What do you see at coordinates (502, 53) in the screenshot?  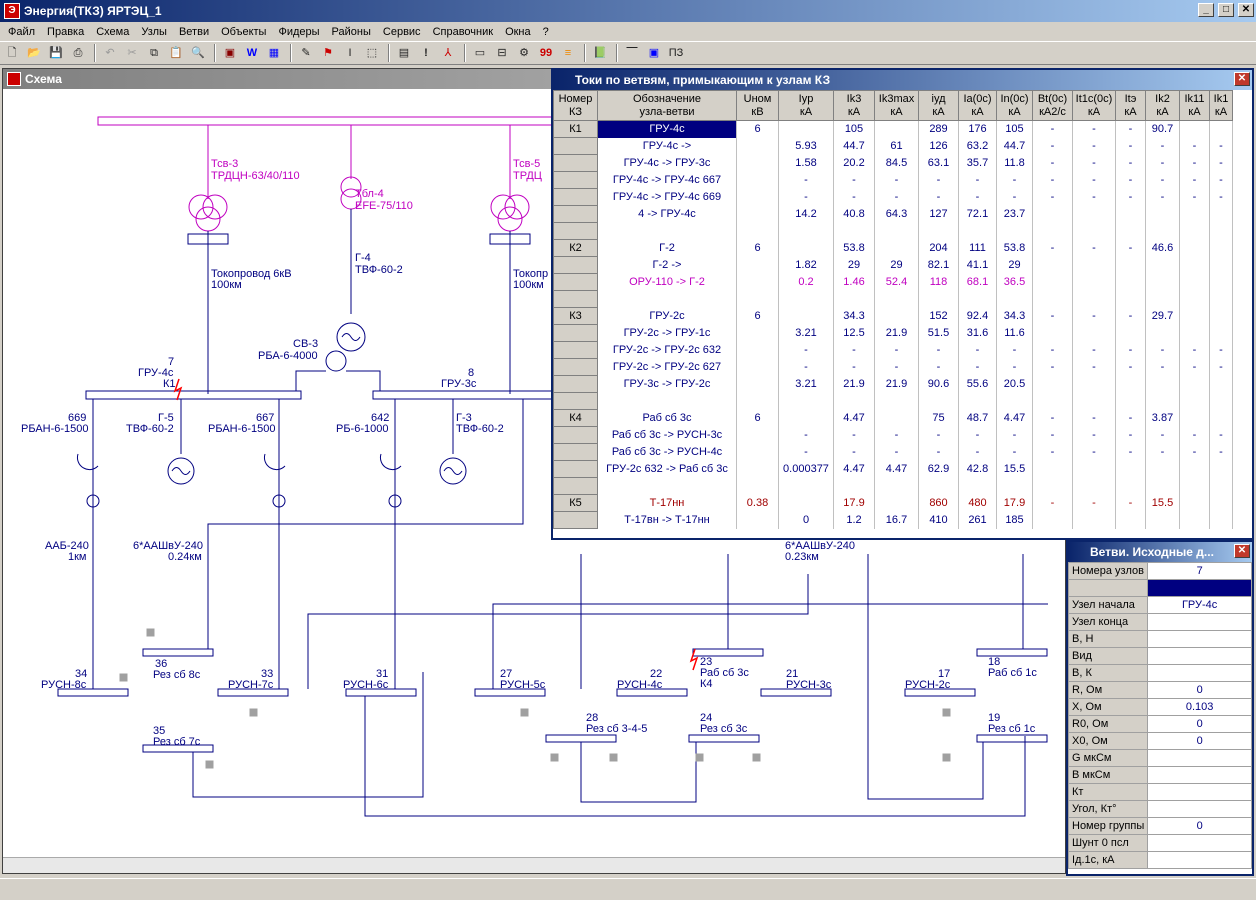 I see `network-icon: ⊟` at bounding box center [502, 53].